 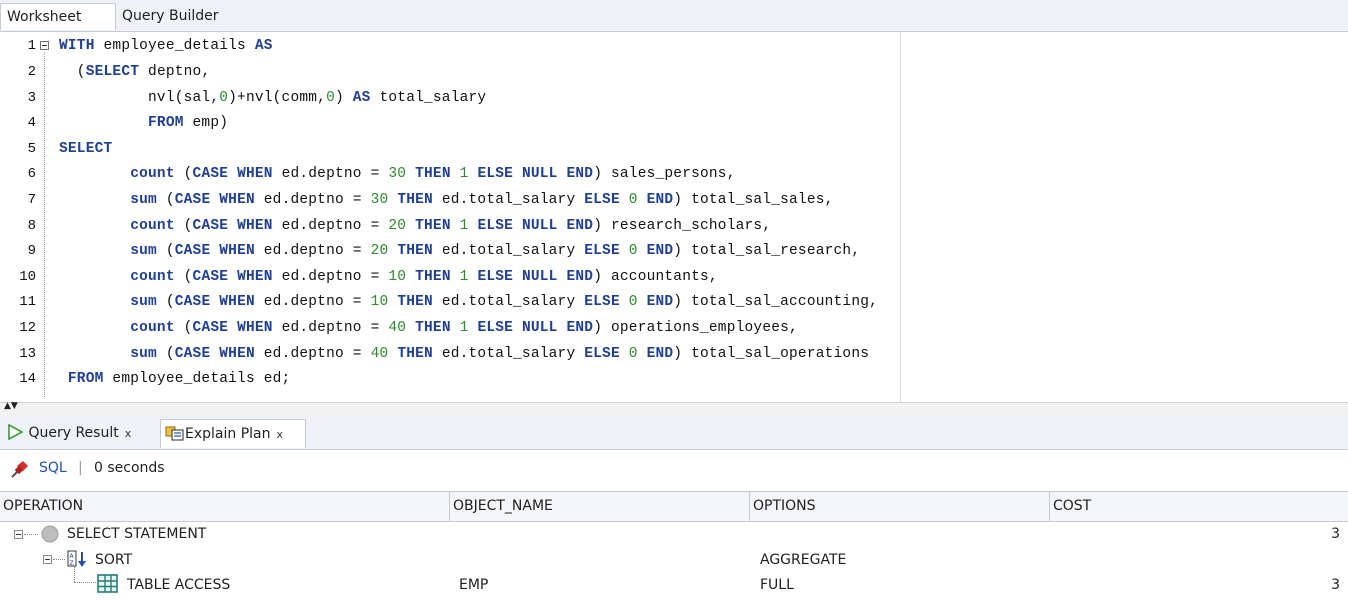 What do you see at coordinates (674, 560) in the screenshot?
I see `table-row: A Z SORT AGGREGATE` at bounding box center [674, 560].